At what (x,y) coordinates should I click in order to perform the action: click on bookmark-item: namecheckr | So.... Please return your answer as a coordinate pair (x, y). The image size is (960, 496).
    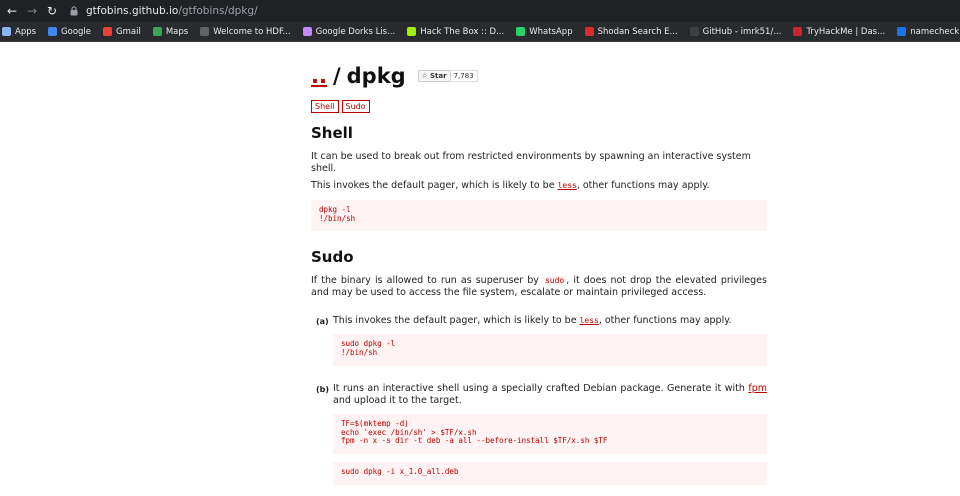
    Looking at the image, I should click on (928, 32).